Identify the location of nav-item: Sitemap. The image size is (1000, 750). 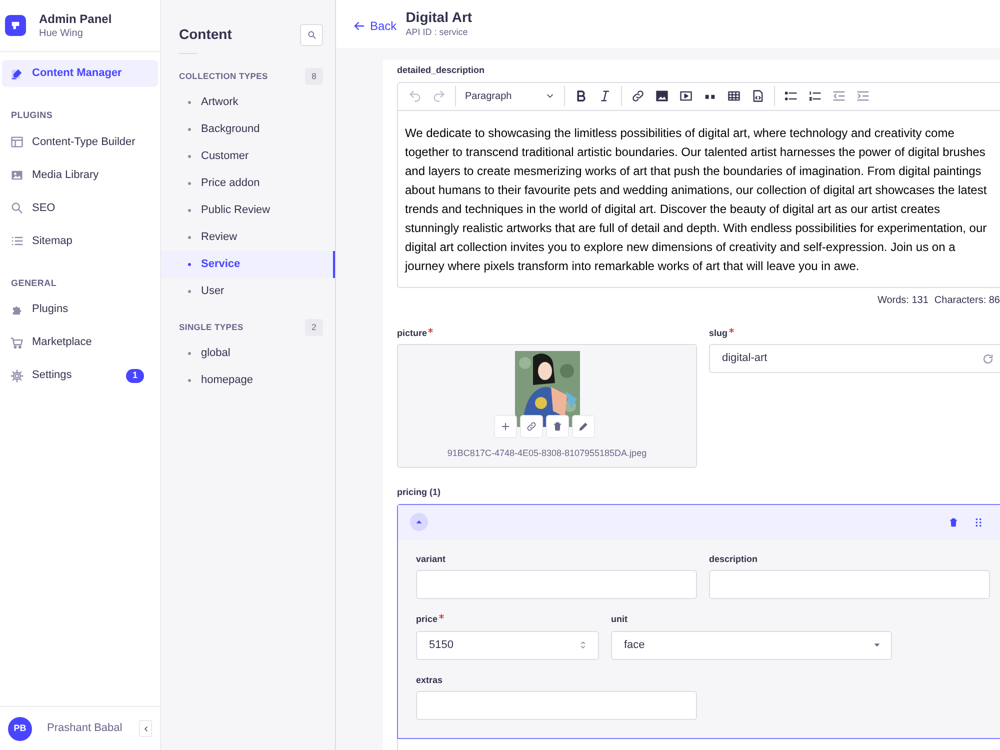
(80, 241).